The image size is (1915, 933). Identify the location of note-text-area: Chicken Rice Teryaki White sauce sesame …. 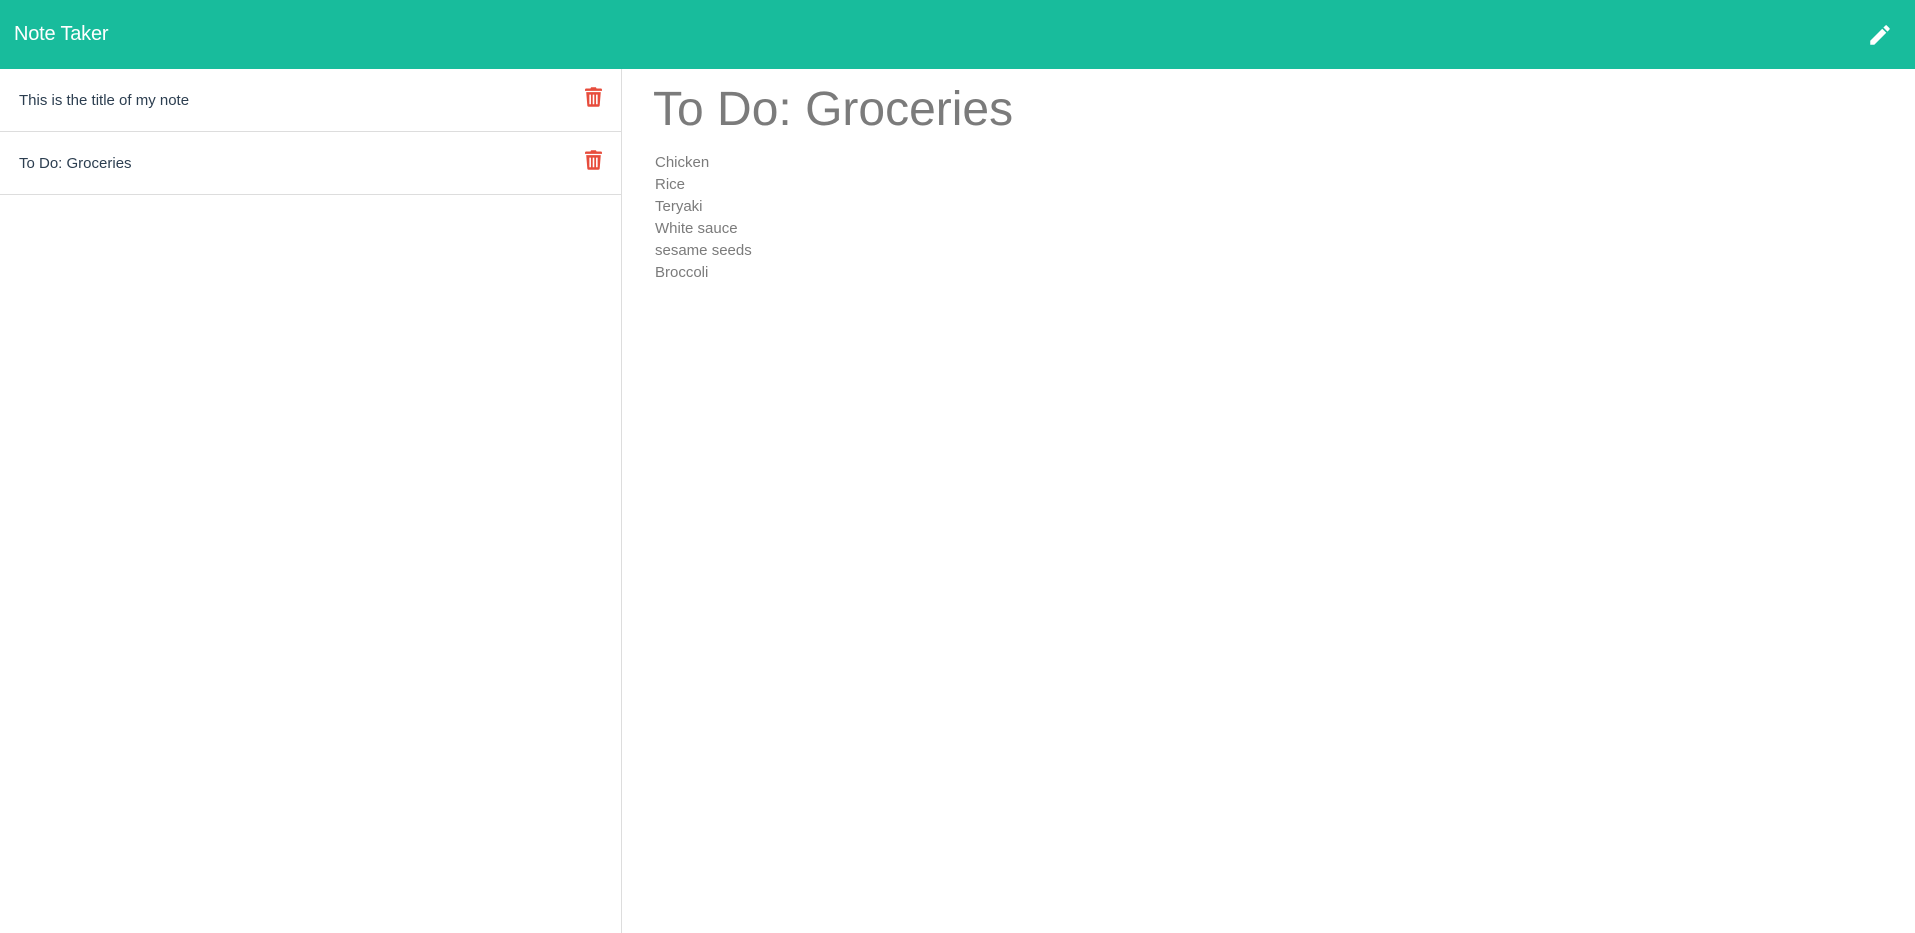
(1284, 218).